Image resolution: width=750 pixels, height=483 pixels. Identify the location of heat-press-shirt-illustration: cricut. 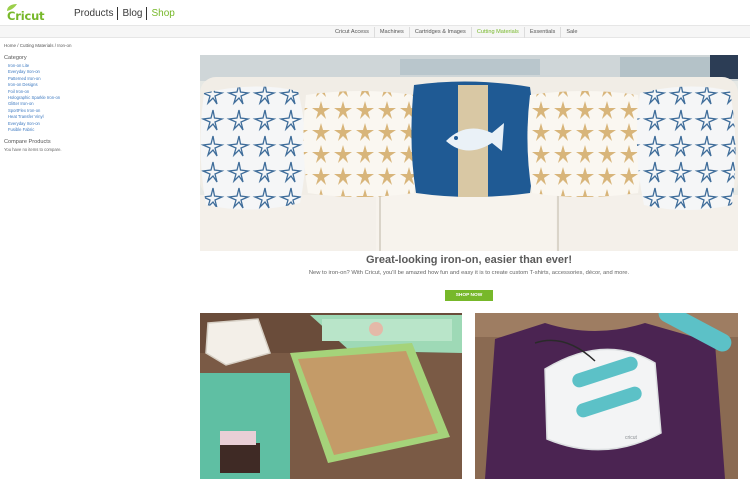
(606, 396).